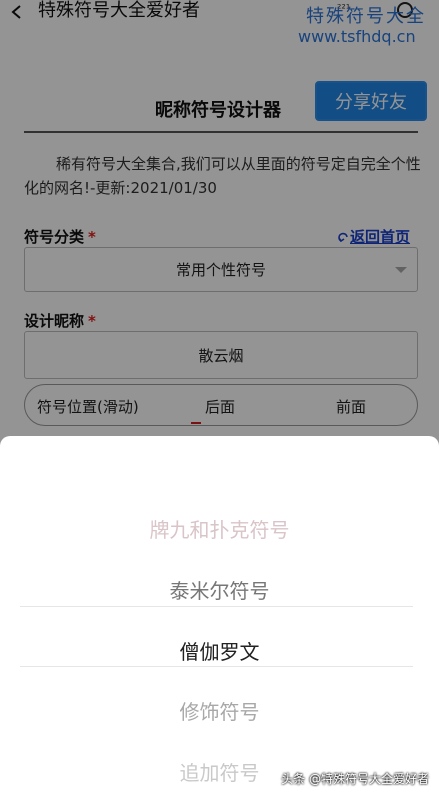 The image size is (439, 795). What do you see at coordinates (355, 779) in the screenshot?
I see `source-credit: 头条 @特殊符号大全爱好者` at bounding box center [355, 779].